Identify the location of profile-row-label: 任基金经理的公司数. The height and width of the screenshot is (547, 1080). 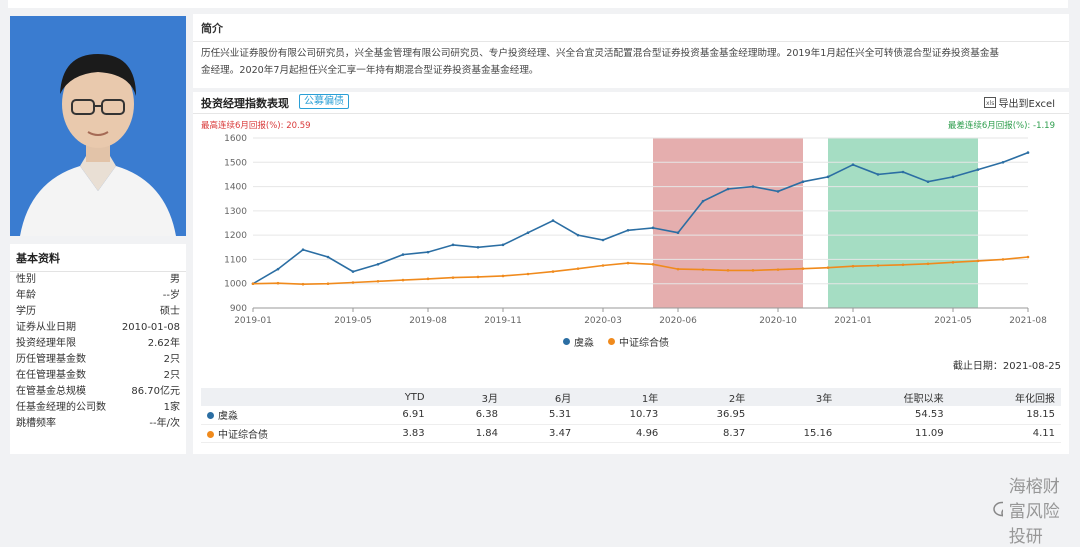
(61, 407).